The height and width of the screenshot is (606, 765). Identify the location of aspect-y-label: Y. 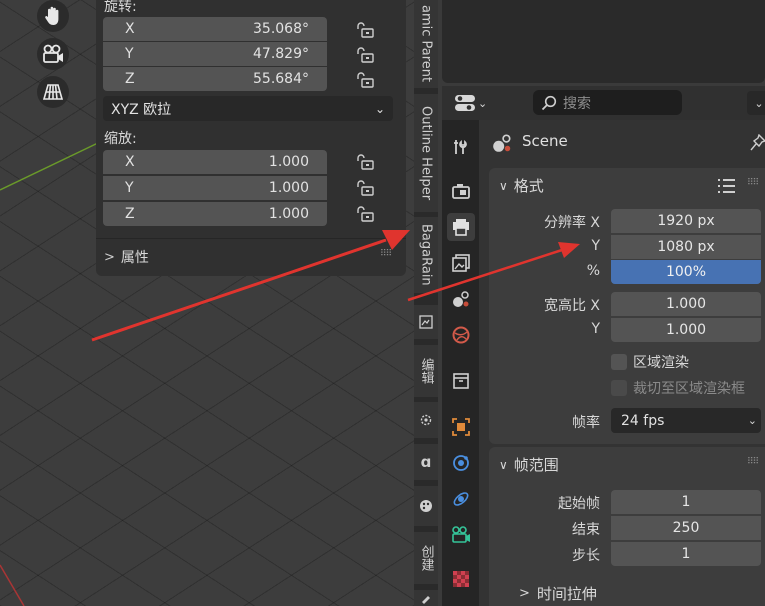
(595, 329).